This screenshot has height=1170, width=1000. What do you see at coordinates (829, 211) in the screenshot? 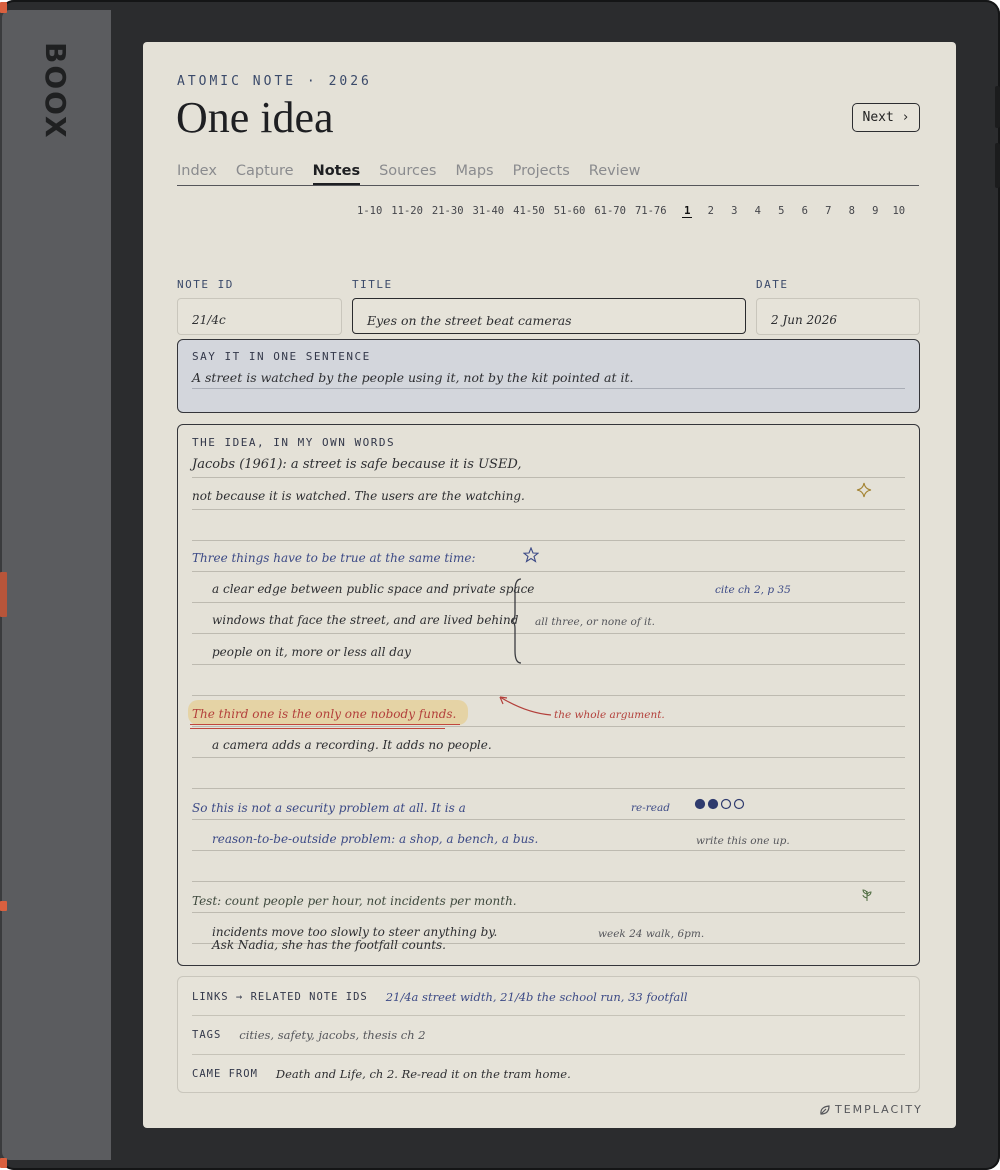
I see `page-link: 7` at bounding box center [829, 211].